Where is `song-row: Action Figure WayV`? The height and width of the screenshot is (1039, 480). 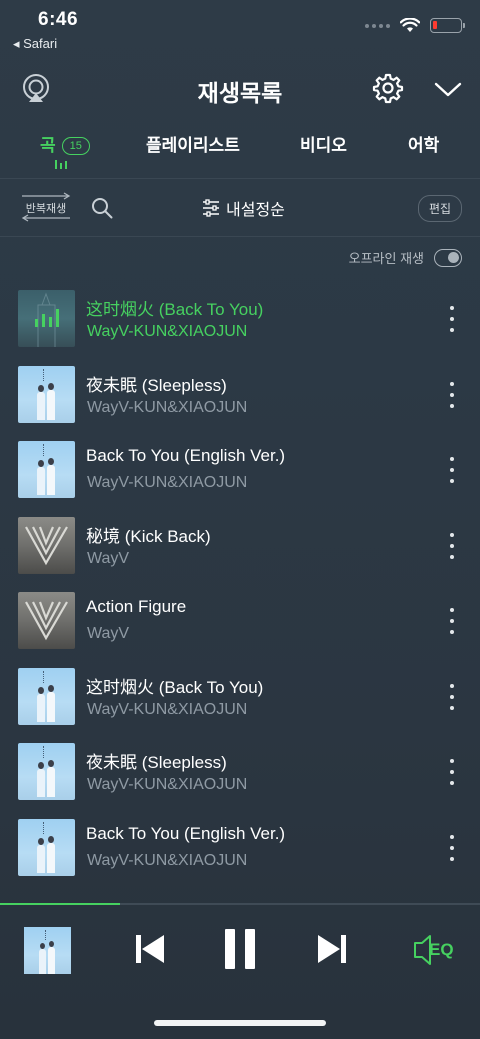
song-row: Action Figure WayV is located at coordinates (240, 622).